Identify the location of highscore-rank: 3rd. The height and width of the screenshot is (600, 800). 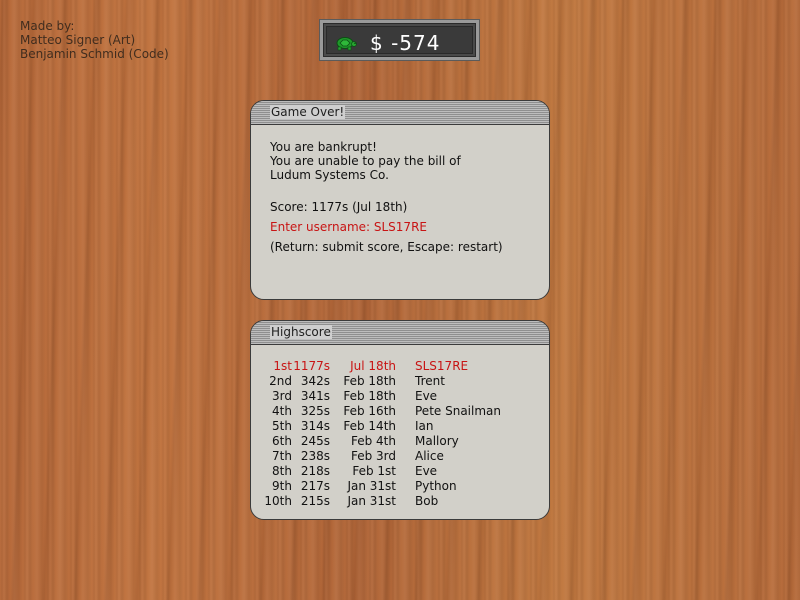
(282, 396).